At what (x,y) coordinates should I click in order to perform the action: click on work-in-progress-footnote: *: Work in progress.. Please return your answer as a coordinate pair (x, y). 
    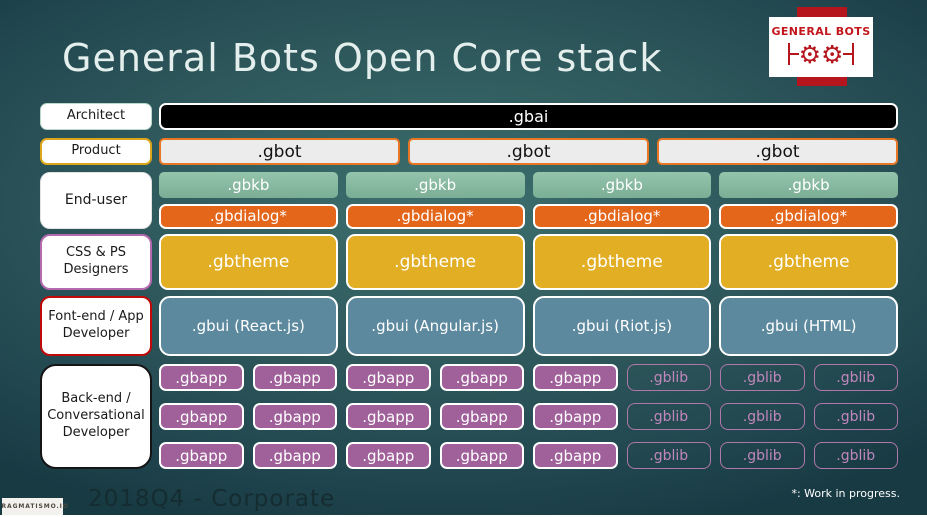
    Looking at the image, I should click on (845, 493).